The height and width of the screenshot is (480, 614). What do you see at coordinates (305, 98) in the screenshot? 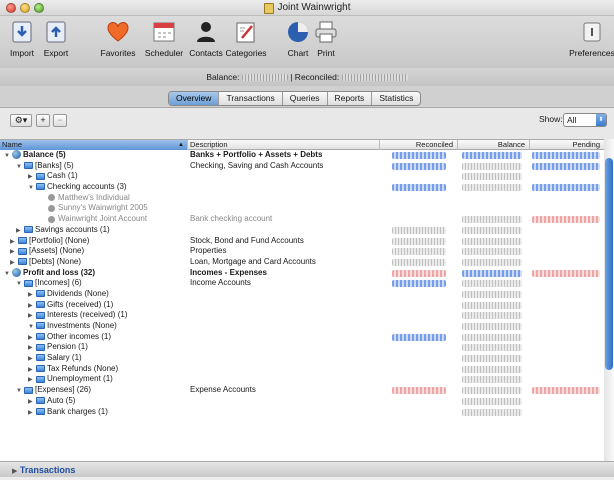
I see `tab-queries: Queries` at bounding box center [305, 98].